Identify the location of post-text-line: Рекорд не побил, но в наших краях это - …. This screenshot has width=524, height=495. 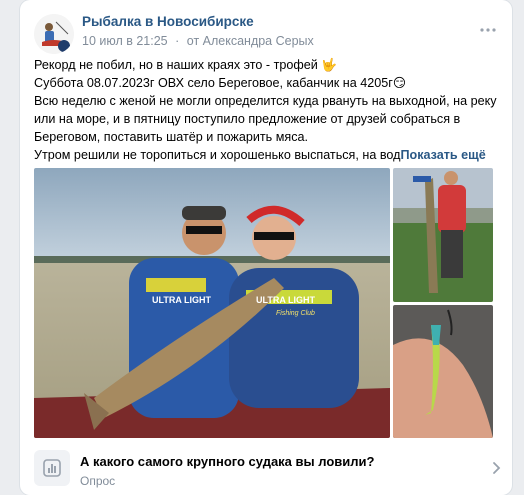
(185, 65).